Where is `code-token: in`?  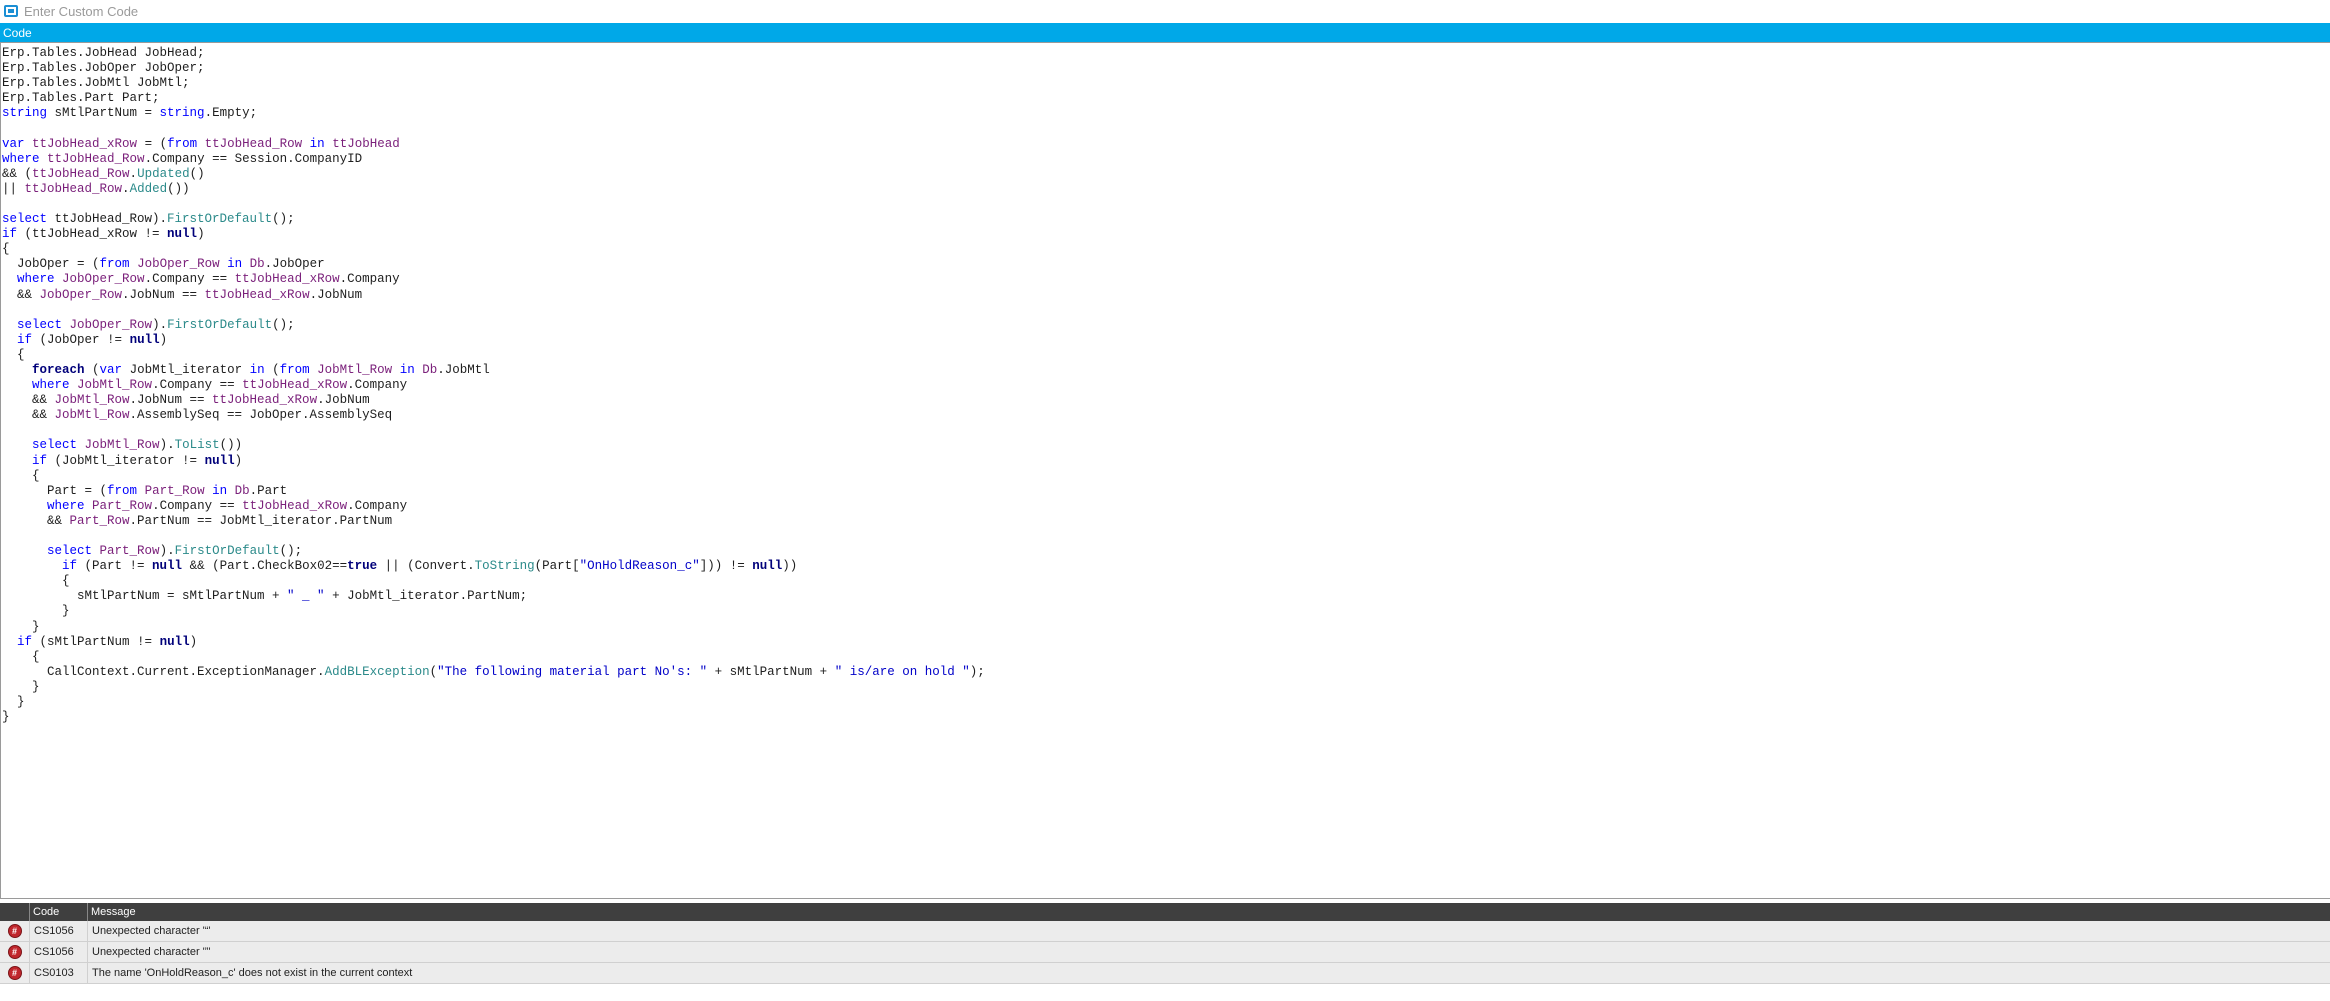 code-token: in is located at coordinates (220, 490).